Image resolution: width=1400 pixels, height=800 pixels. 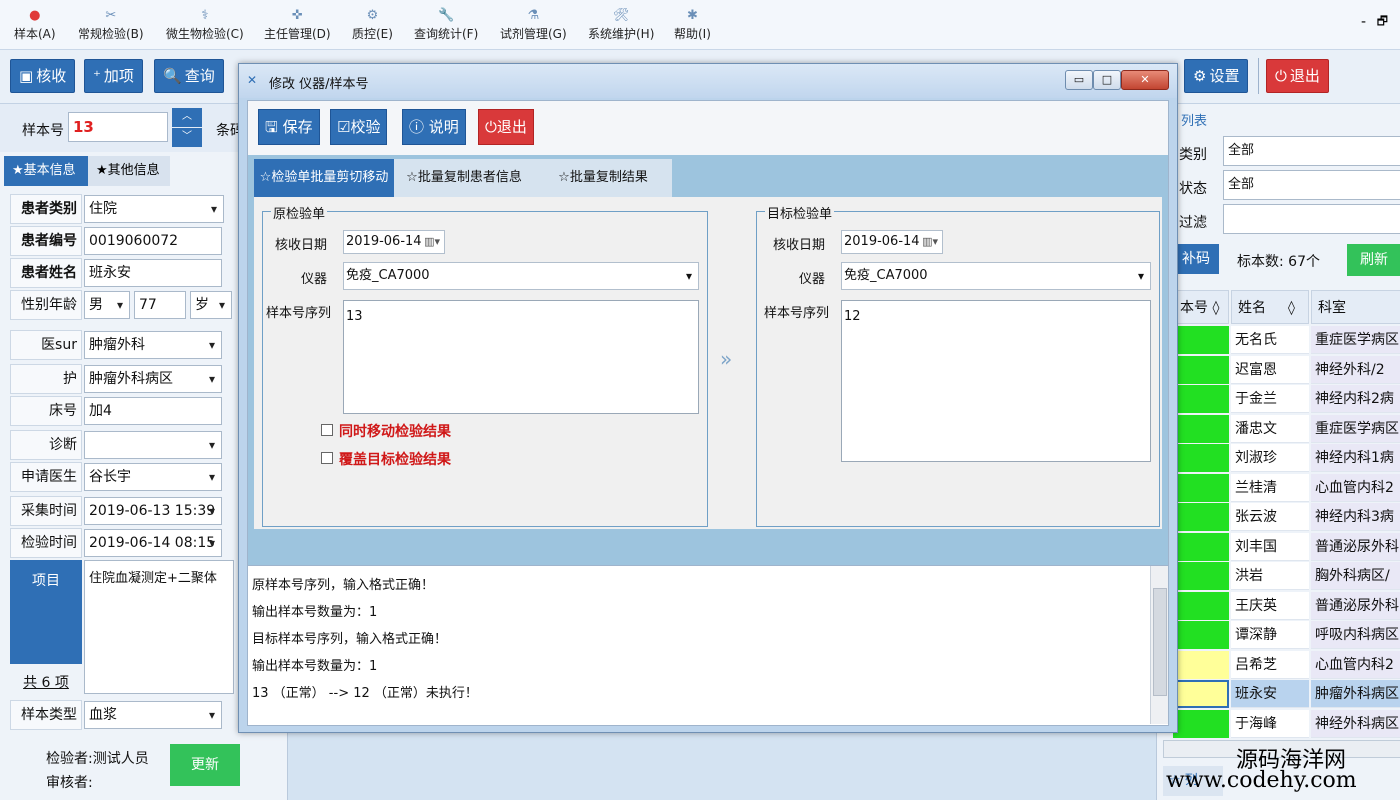 What do you see at coordinates (1201, 428) in the screenshot?
I see `status-cell` at bounding box center [1201, 428].